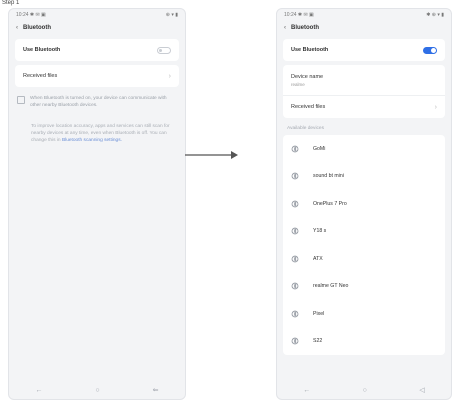  Describe the element at coordinates (364, 15) in the screenshot. I see `status-bar: 10:24 ✱ ✉ ▣ ✱ ⊕ ▾ ▮` at that location.